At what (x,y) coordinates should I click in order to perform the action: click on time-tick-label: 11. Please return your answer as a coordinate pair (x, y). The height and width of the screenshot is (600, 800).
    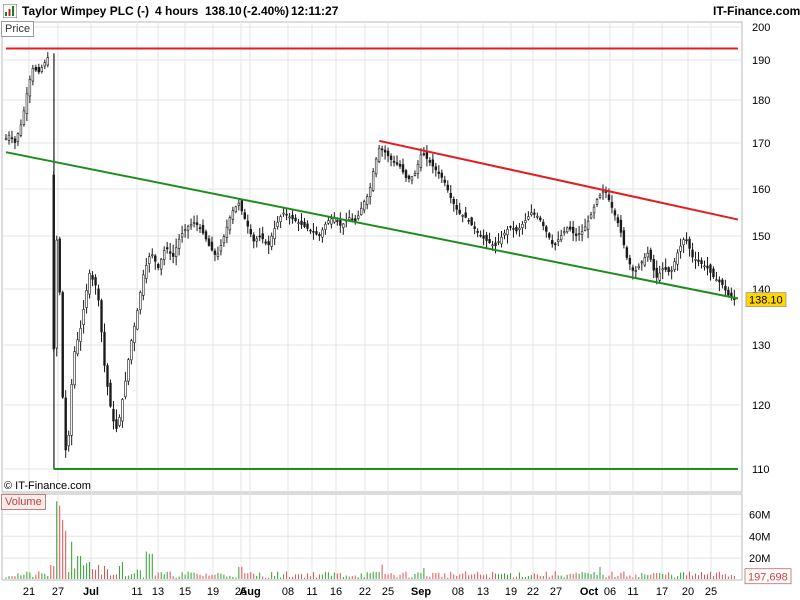
    Looking at the image, I should click on (632, 592).